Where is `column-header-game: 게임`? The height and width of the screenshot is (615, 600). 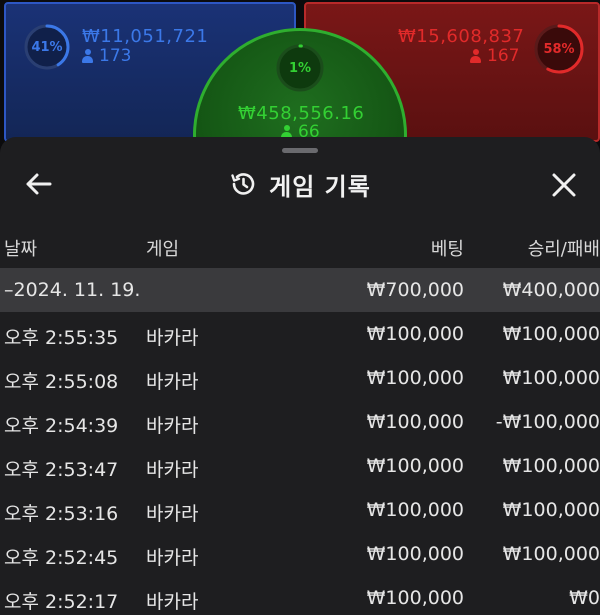 column-header-game: 게임 is located at coordinates (163, 249).